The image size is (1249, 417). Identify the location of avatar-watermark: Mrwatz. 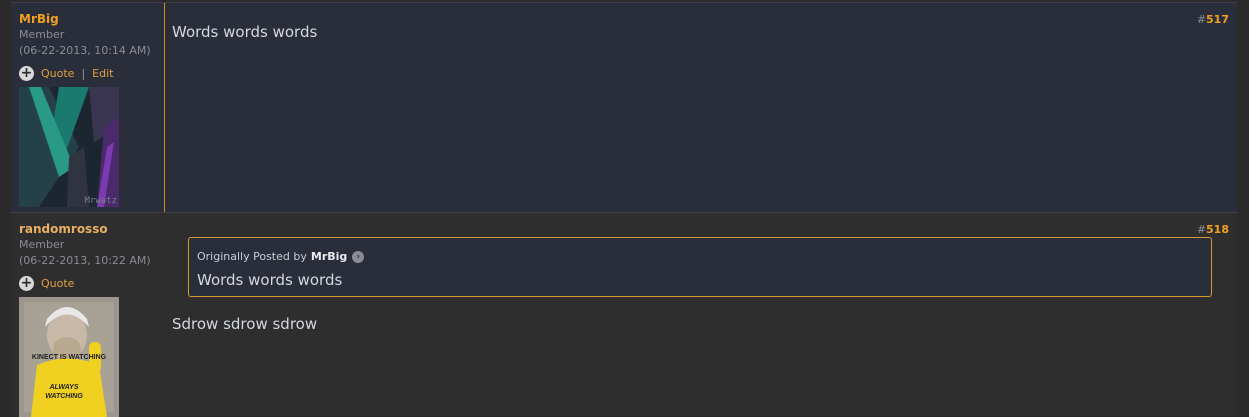
(100, 201).